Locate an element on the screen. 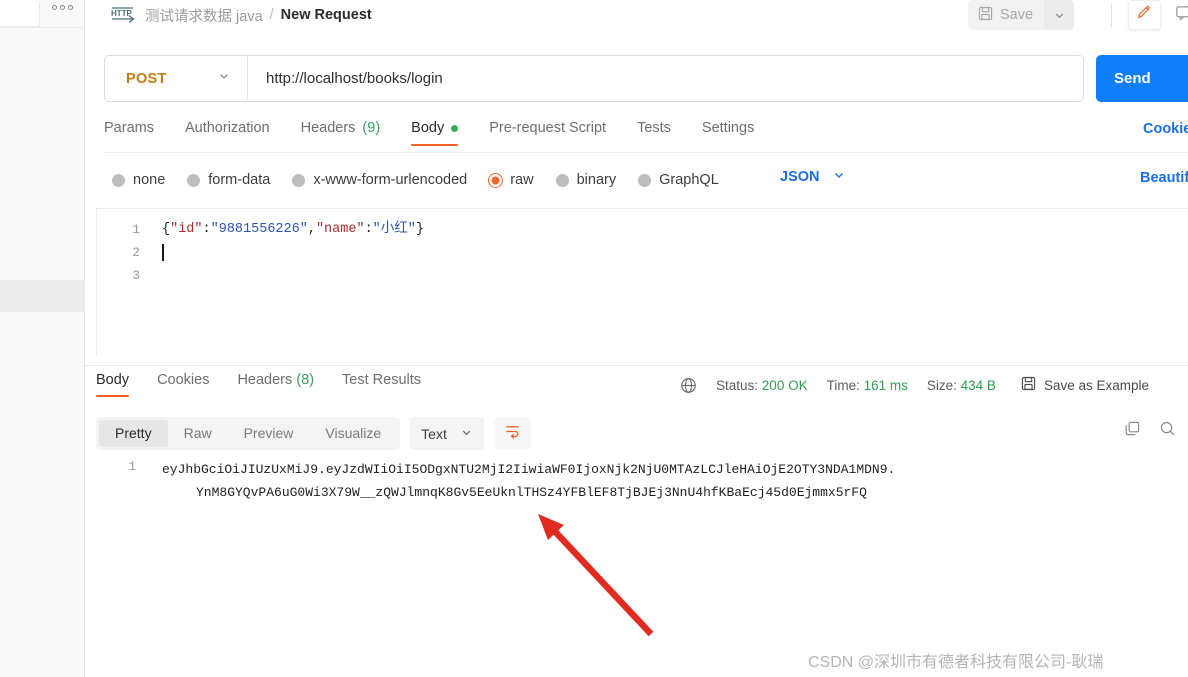 The height and width of the screenshot is (677, 1188). tab-authorization: Authorization is located at coordinates (227, 133).